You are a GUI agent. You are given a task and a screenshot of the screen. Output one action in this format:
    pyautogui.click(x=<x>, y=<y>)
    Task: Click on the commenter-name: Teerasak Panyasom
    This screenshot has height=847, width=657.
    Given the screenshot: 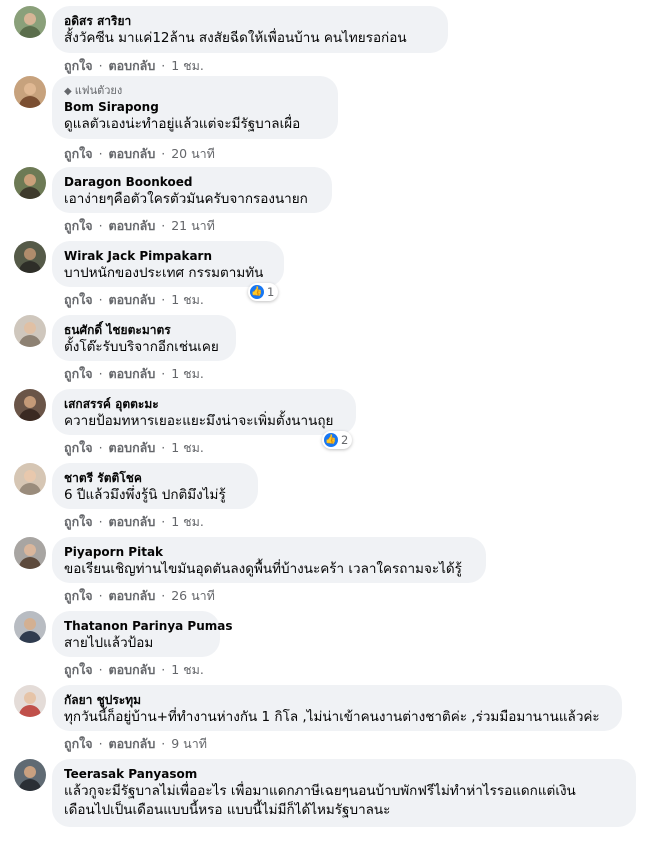 What is the action you would take?
    pyautogui.click(x=344, y=774)
    